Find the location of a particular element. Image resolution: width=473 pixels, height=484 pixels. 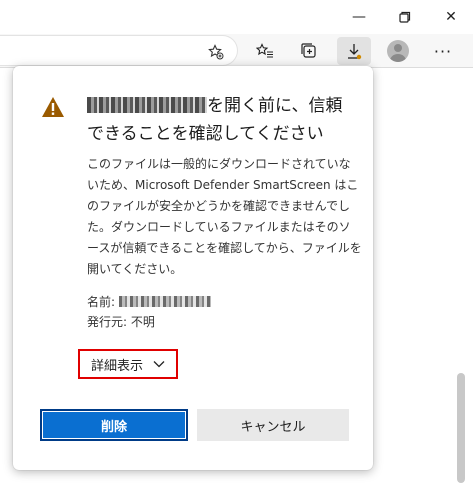

profile-button is located at coordinates (398, 51).